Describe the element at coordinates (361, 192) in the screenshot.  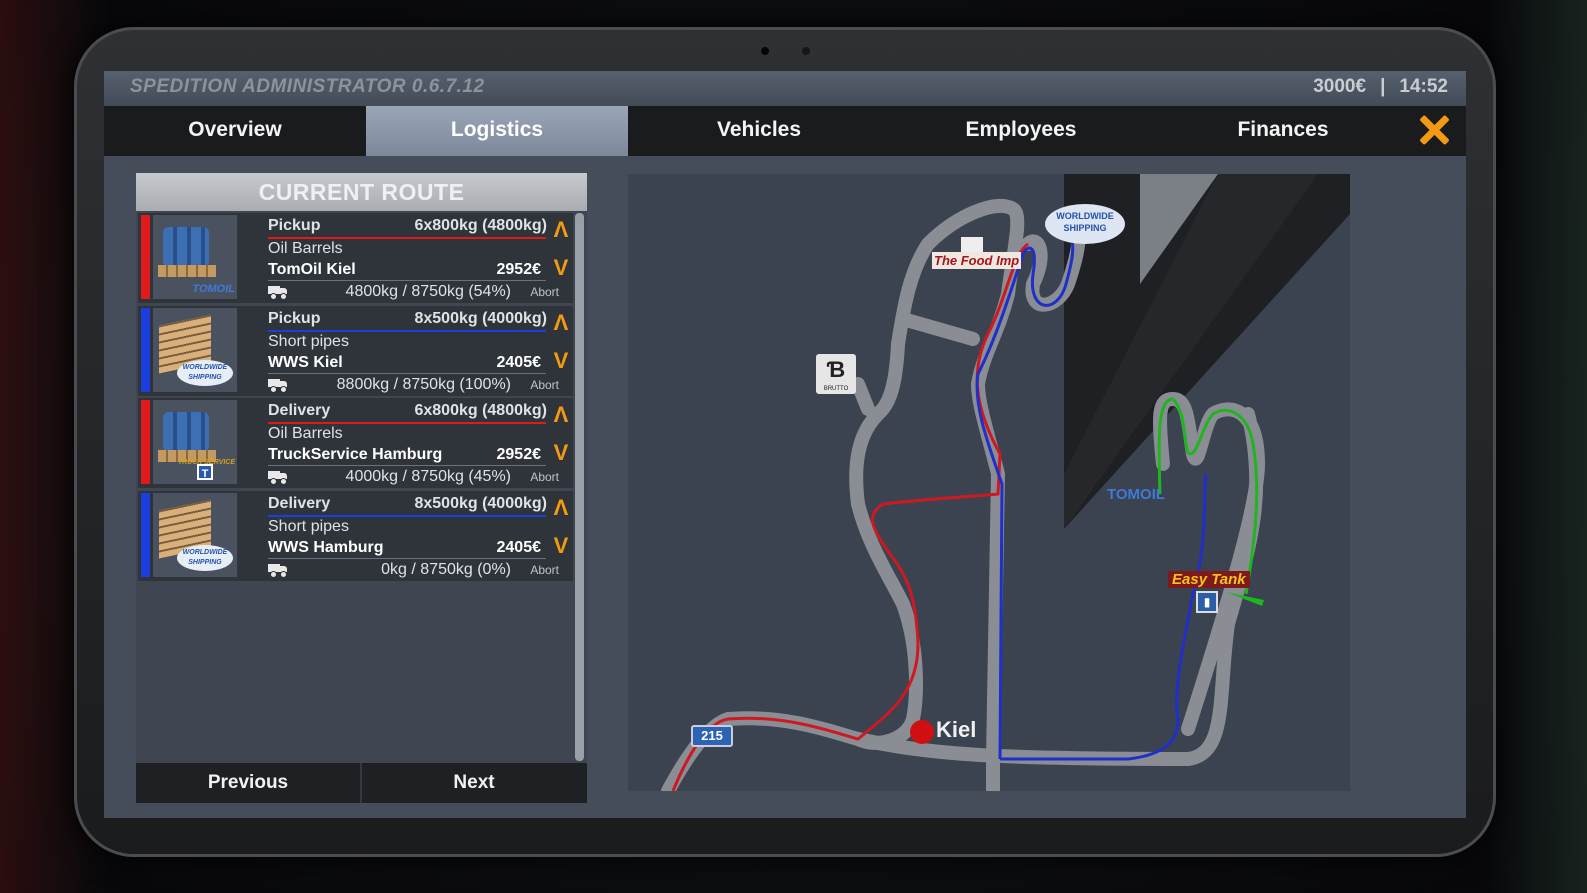
I see `route-header: CURRENT ROUTE` at that location.